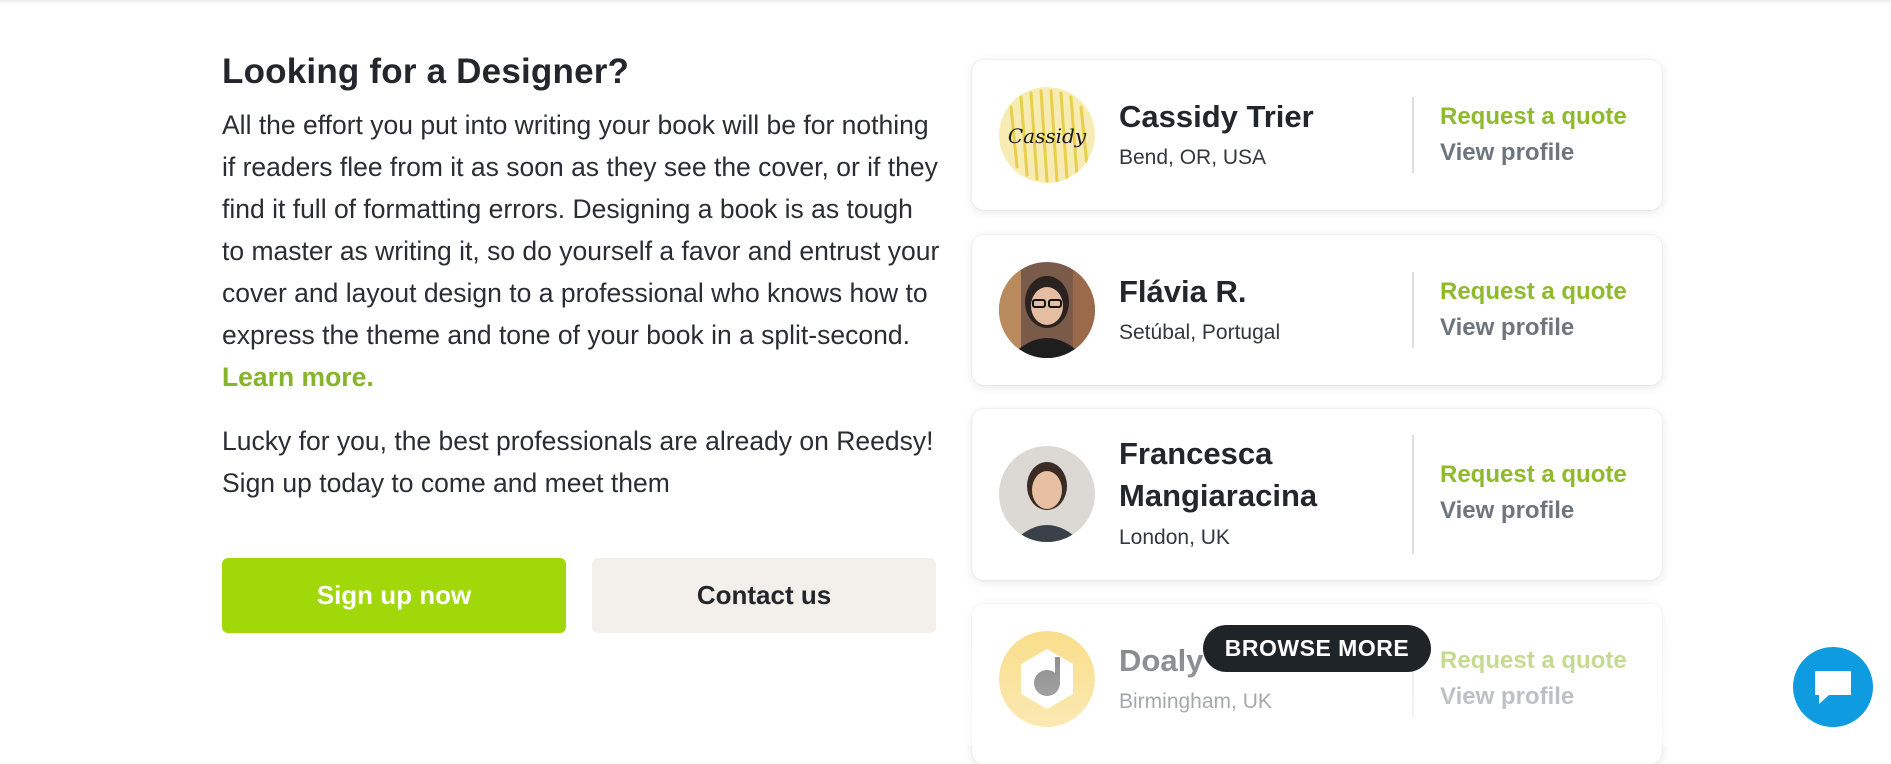 The height and width of the screenshot is (764, 1891). What do you see at coordinates (298, 377) in the screenshot?
I see `learn-more-link: Learn more.` at bounding box center [298, 377].